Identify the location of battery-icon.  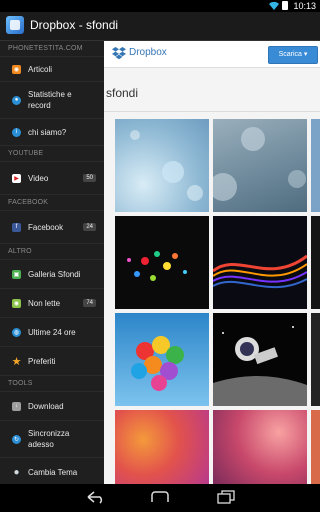
(285, 5).